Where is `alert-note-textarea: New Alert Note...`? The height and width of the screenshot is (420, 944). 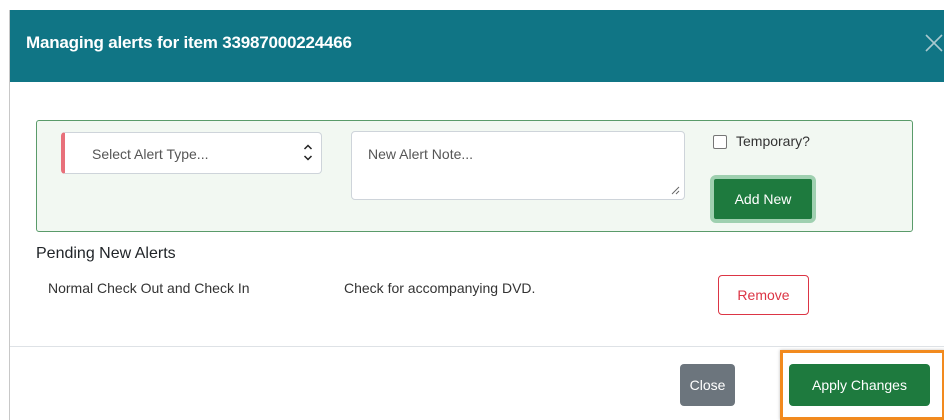 alert-note-textarea: New Alert Note... is located at coordinates (518, 165).